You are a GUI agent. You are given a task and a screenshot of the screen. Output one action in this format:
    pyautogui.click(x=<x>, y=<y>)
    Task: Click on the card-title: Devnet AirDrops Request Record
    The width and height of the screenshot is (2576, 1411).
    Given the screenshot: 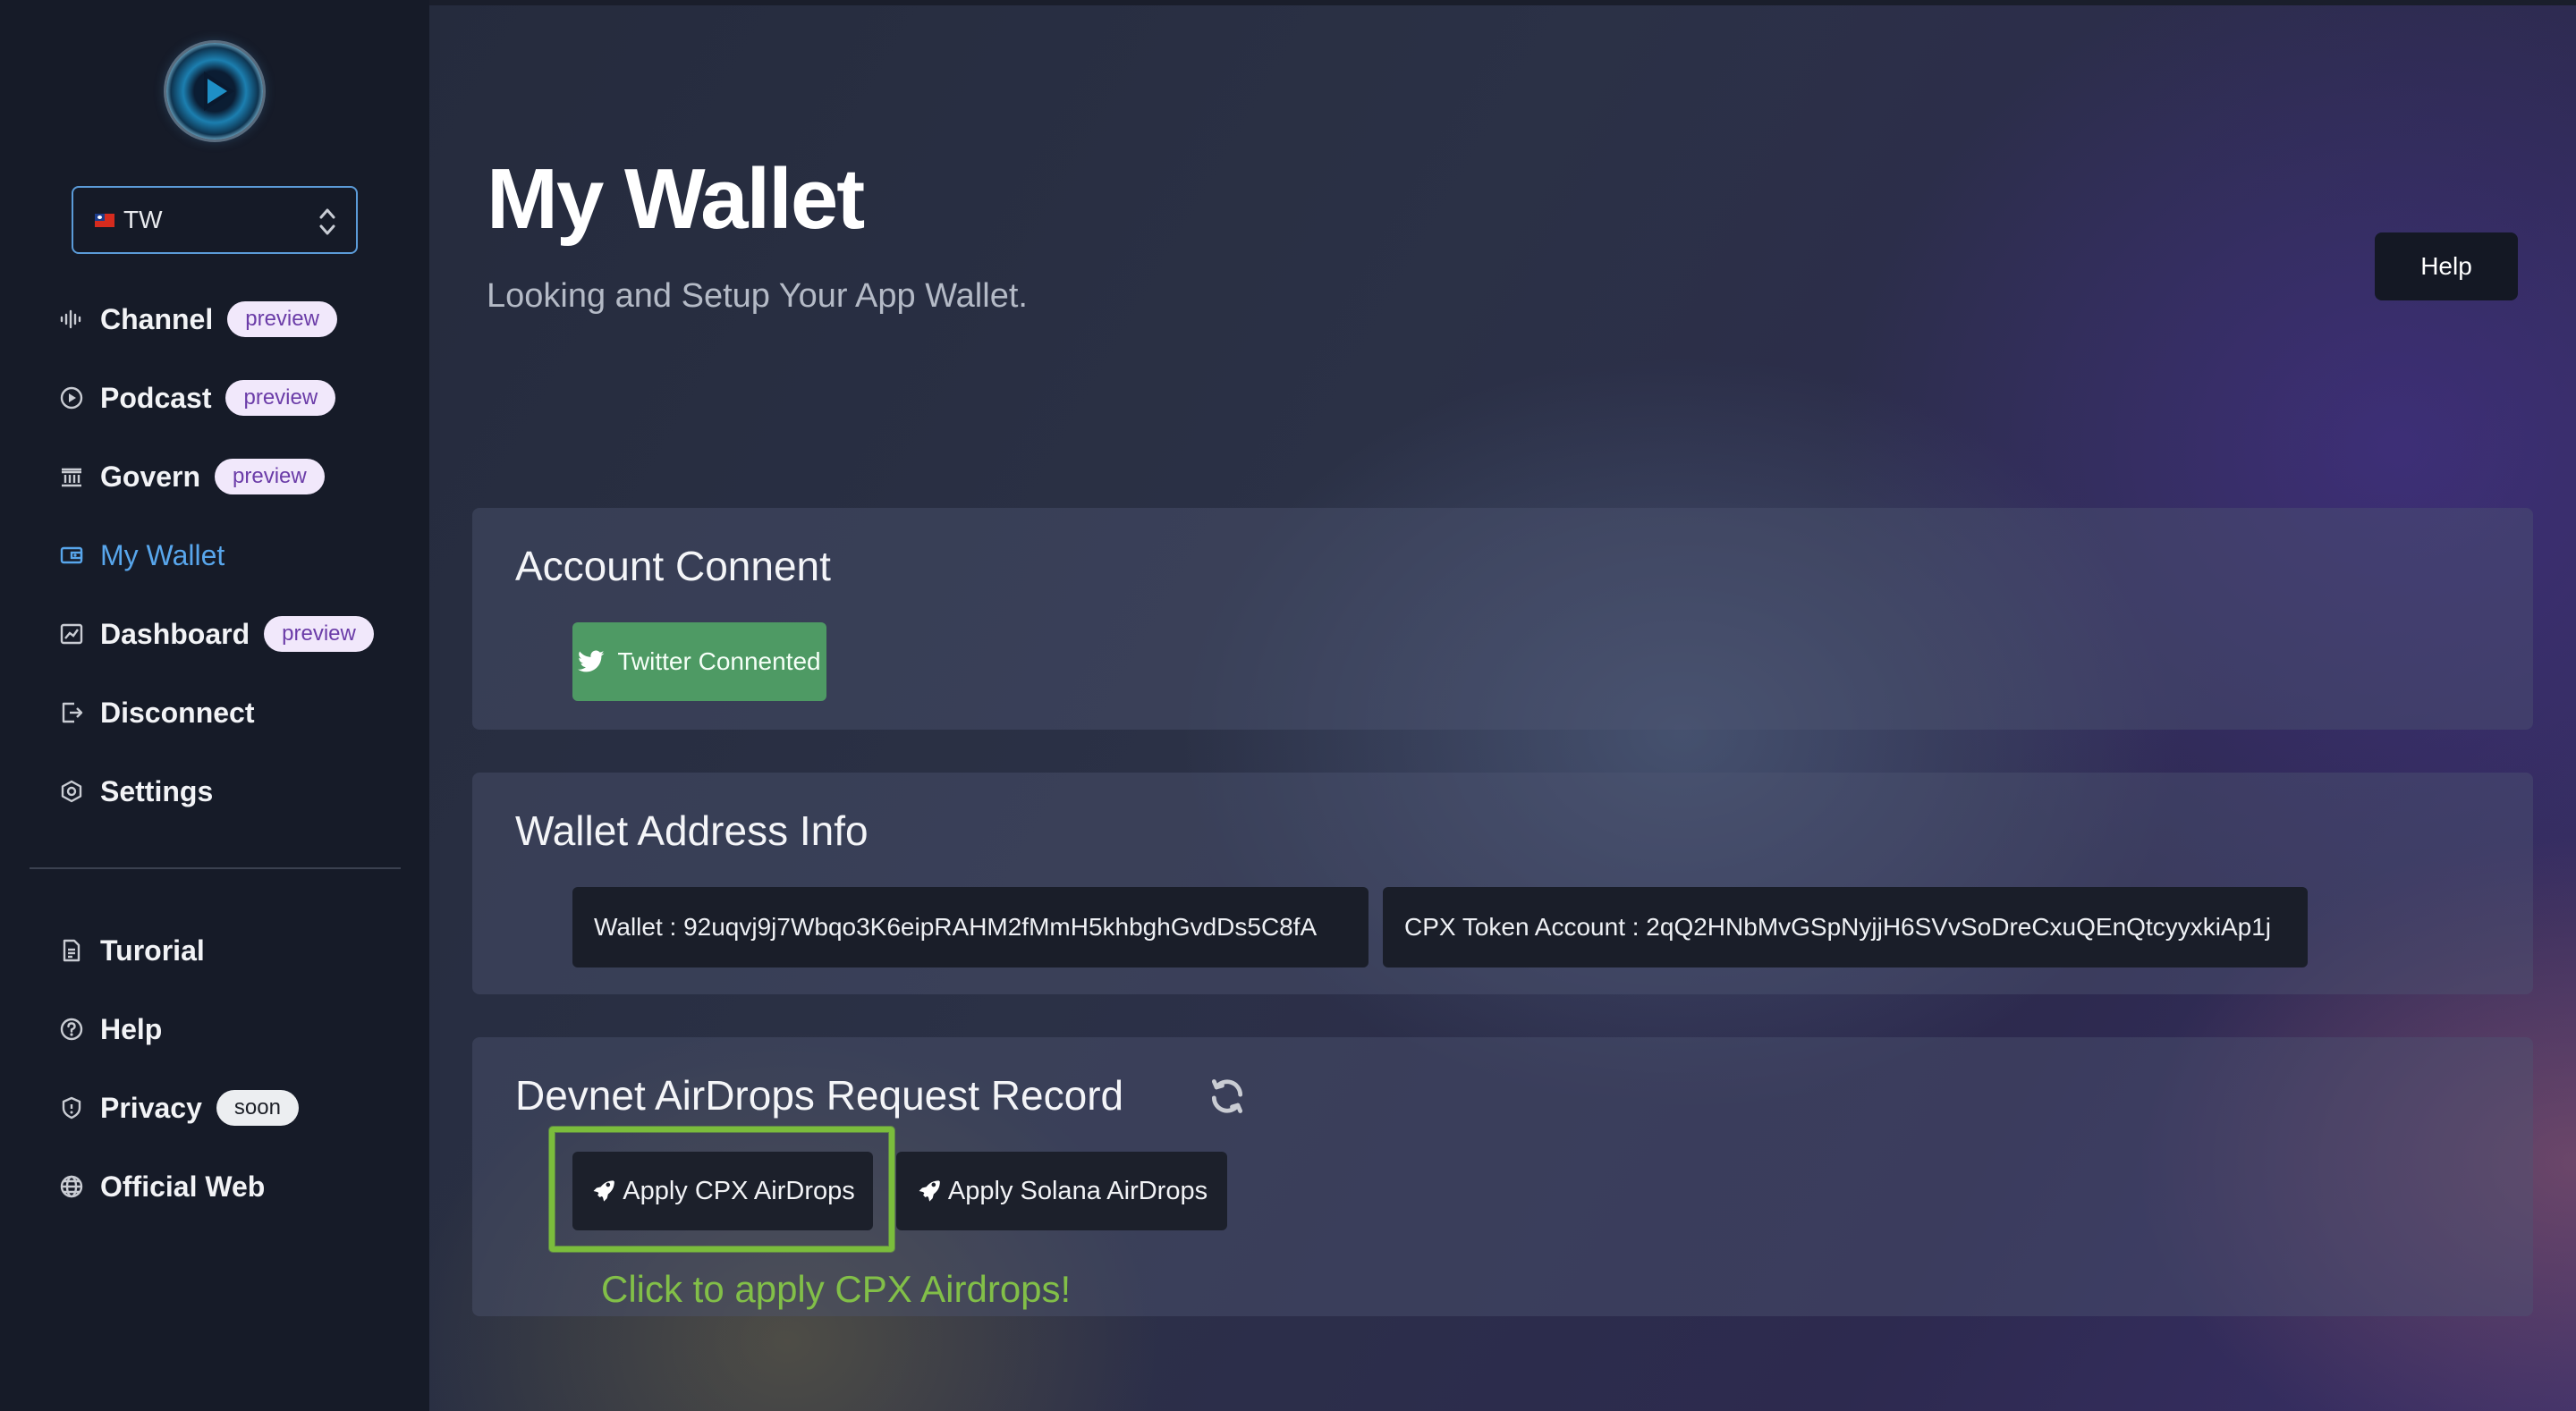 What is the action you would take?
    pyautogui.click(x=819, y=1095)
    